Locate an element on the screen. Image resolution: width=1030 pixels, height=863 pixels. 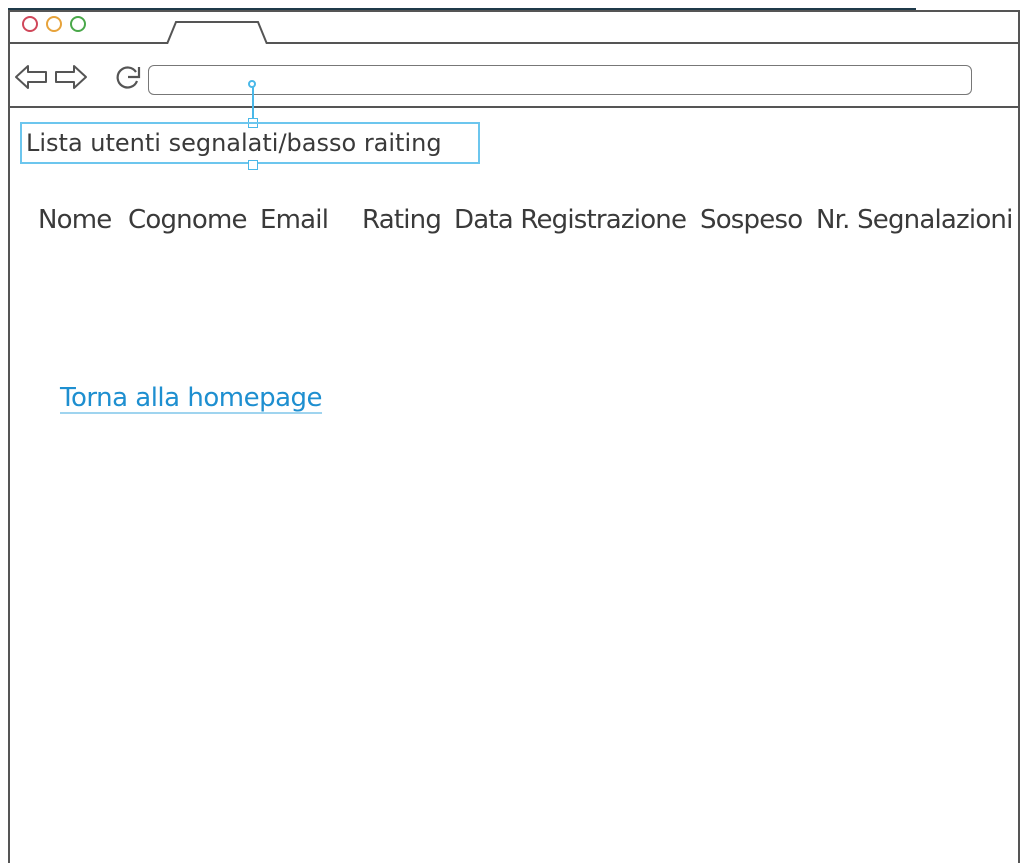
selection-resize-handle-bottom is located at coordinates (253, 165).